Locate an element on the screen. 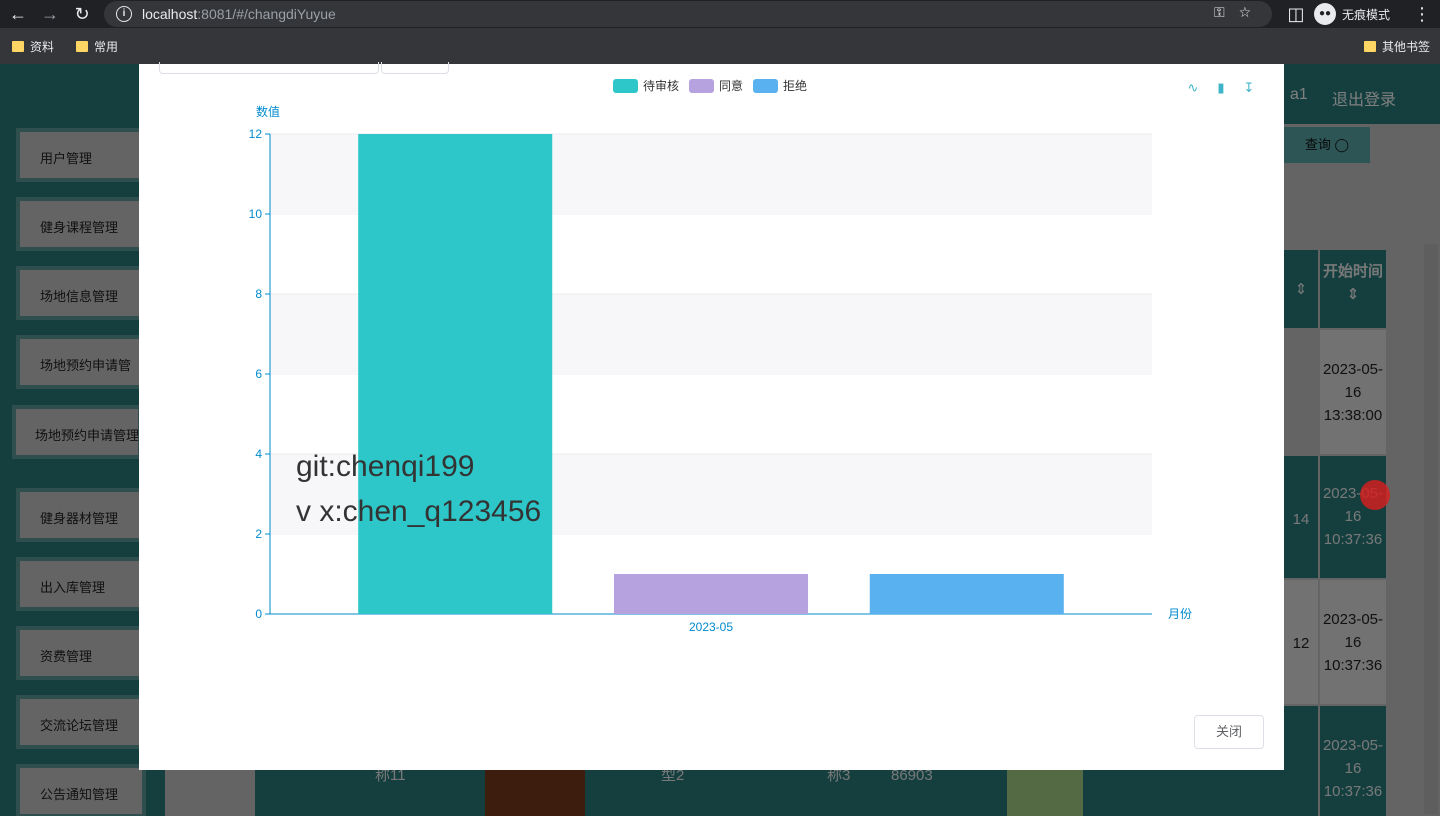  close-button: 关闭 is located at coordinates (1229, 732).